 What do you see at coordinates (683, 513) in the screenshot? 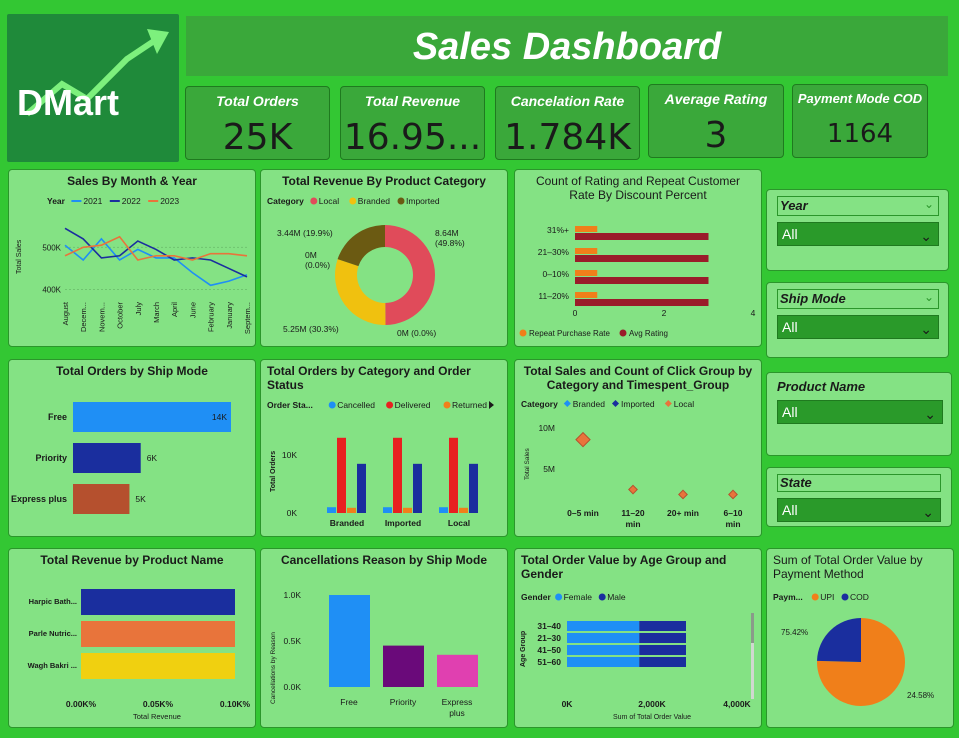
I see `x-tick-label: 20+ min` at bounding box center [683, 513].